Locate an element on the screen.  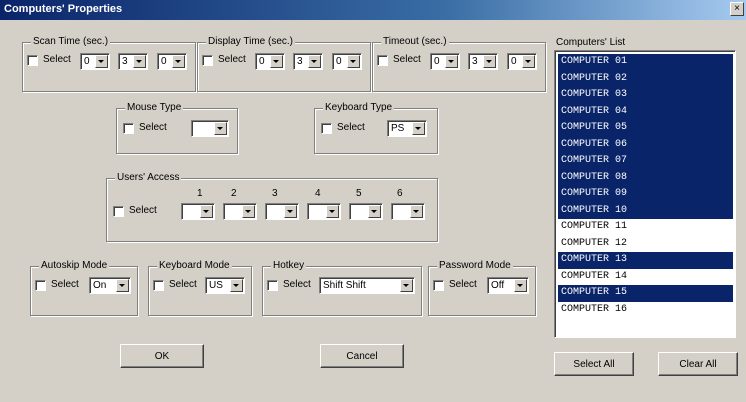
list-item: COMPUTER 12 is located at coordinates (645, 244).